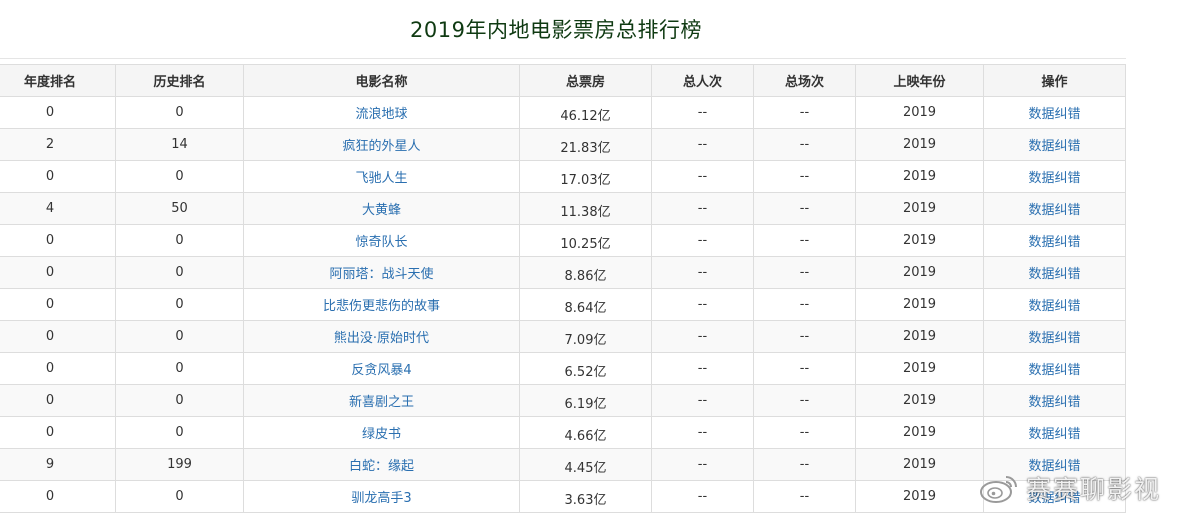  What do you see at coordinates (919, 80) in the screenshot?
I see `header-release-year: 上映年份` at bounding box center [919, 80].